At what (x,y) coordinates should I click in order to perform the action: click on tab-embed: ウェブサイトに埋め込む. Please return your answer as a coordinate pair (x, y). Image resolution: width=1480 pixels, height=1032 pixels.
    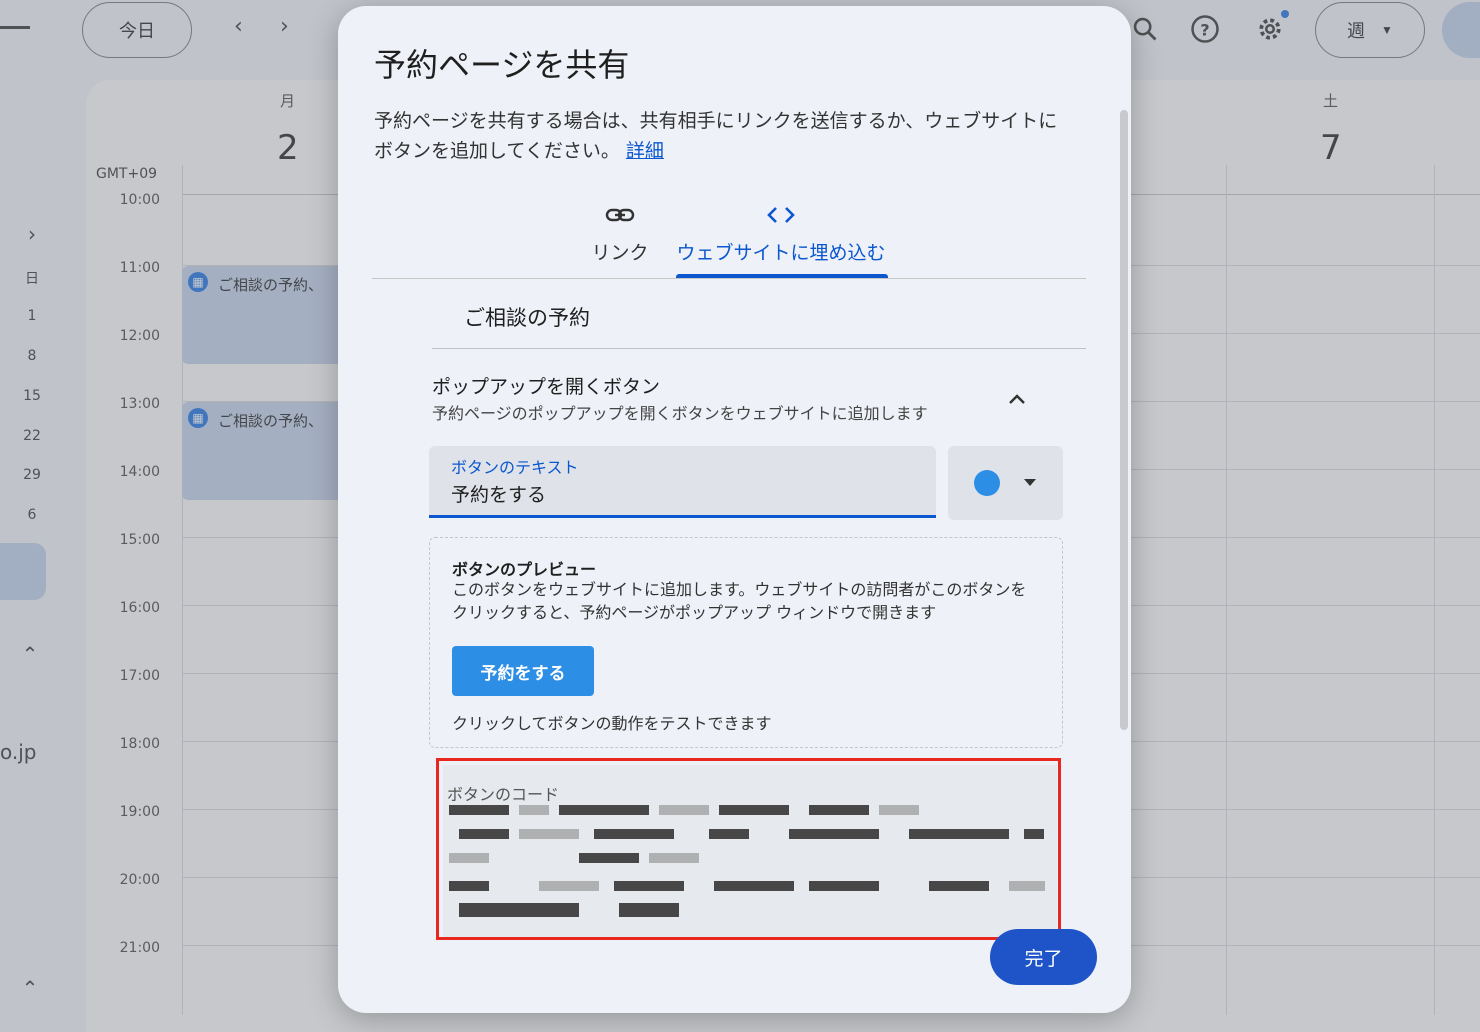
    Looking at the image, I should click on (781, 233).